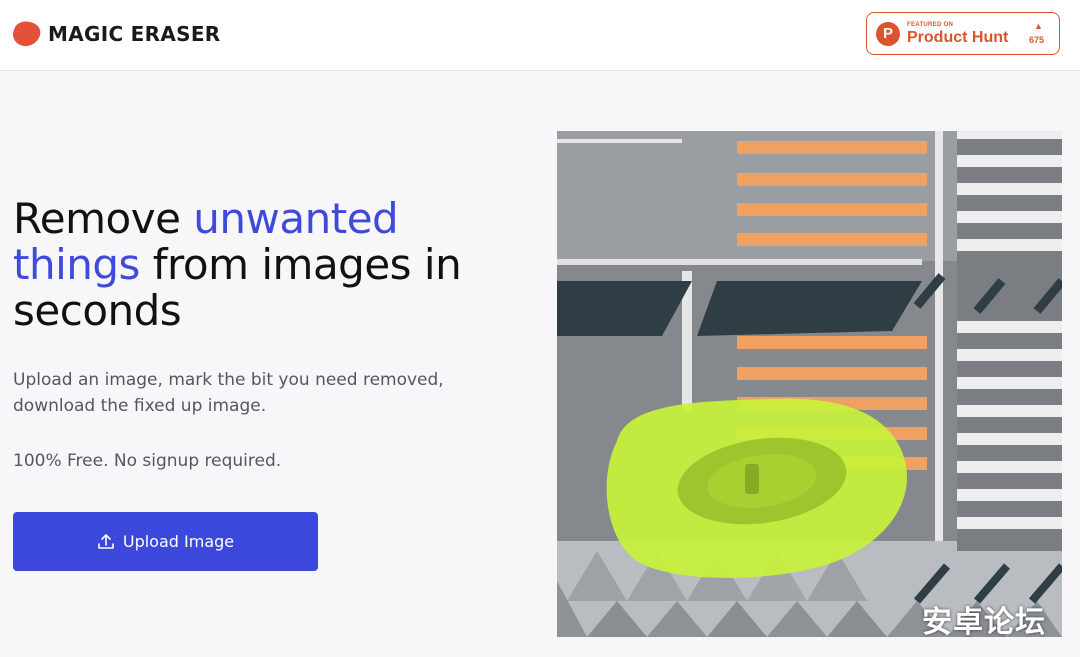  I want to click on upload-image-button: Upload Image, so click(165, 541).